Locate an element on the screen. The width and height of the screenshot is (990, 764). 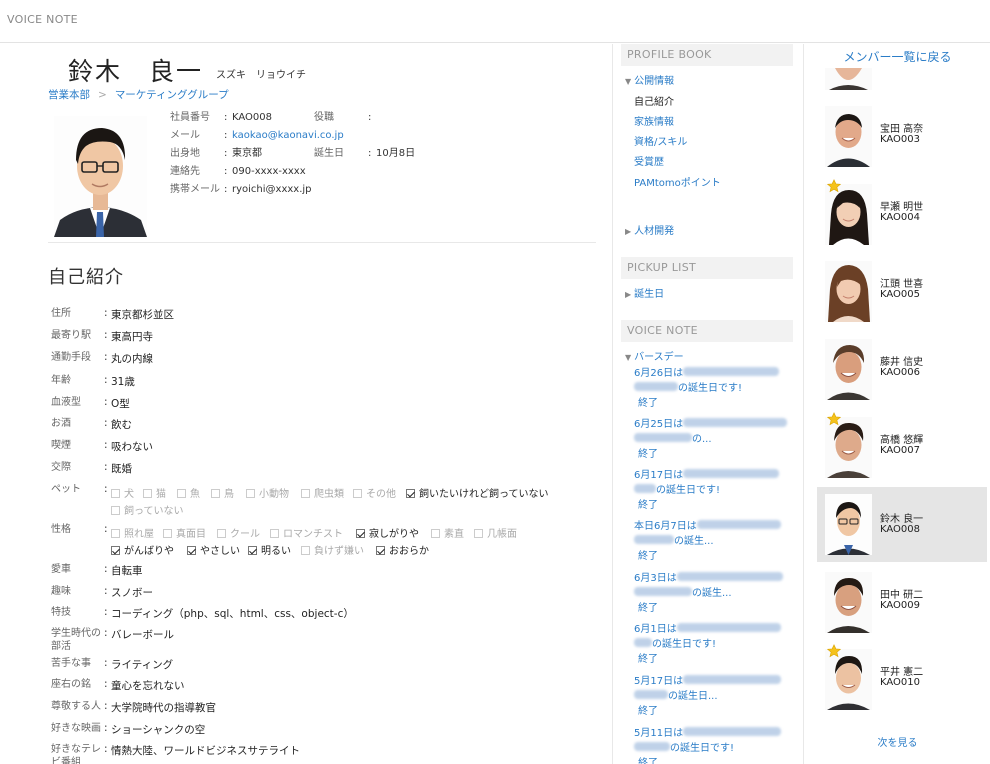
member-item: 高橋 悠輝 KAO007 is located at coordinates (902, 447).